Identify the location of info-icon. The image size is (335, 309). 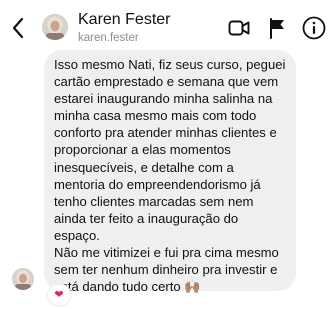
(314, 28).